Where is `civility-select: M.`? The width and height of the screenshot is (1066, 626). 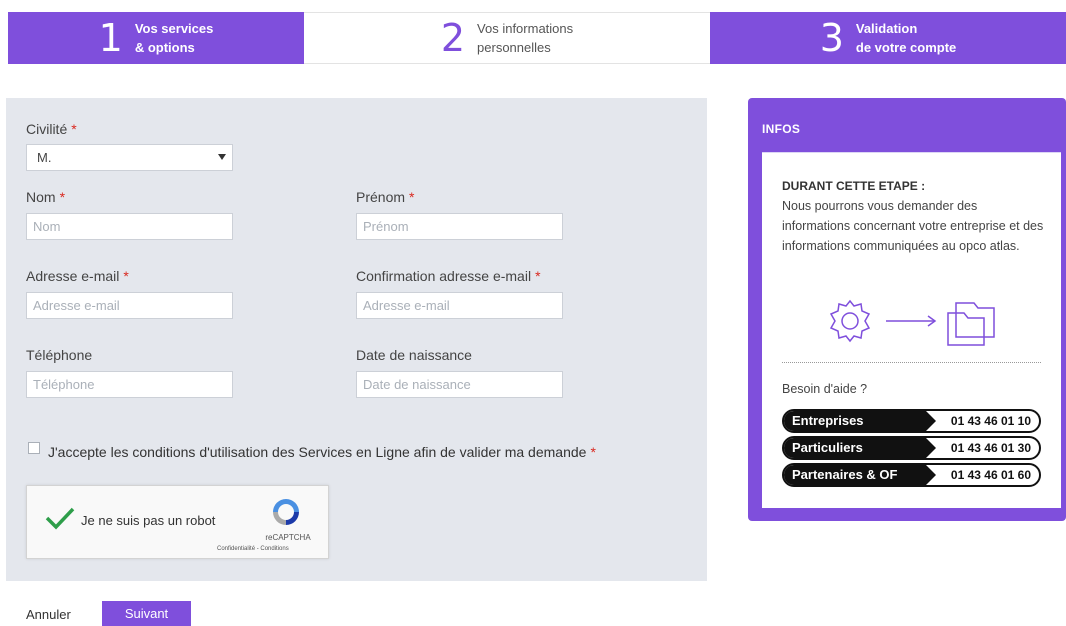 civility-select: M. is located at coordinates (129, 157).